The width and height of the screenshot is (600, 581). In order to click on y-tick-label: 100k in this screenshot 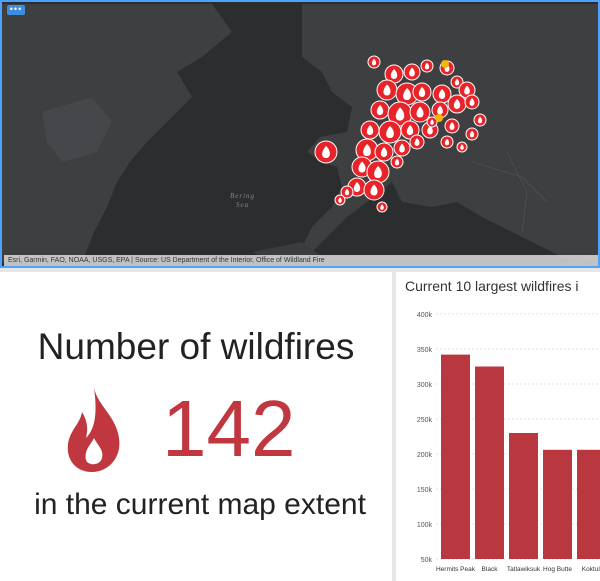, I will do `click(425, 525)`.